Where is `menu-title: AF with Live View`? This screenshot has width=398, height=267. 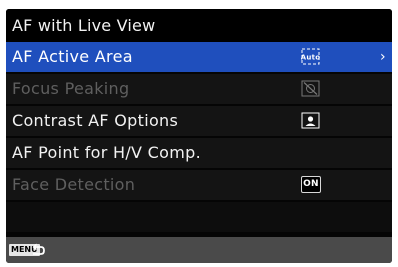
menu-title: AF with Live View is located at coordinates (199, 25).